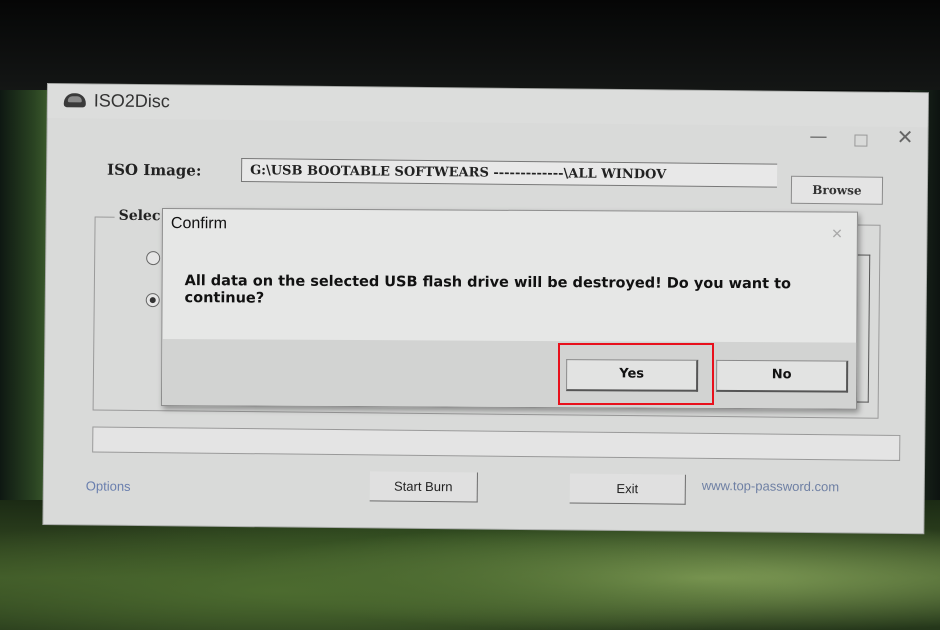 Image resolution: width=940 pixels, height=630 pixels. What do you see at coordinates (139, 216) in the screenshot?
I see `selection-group-label: Selec` at bounding box center [139, 216].